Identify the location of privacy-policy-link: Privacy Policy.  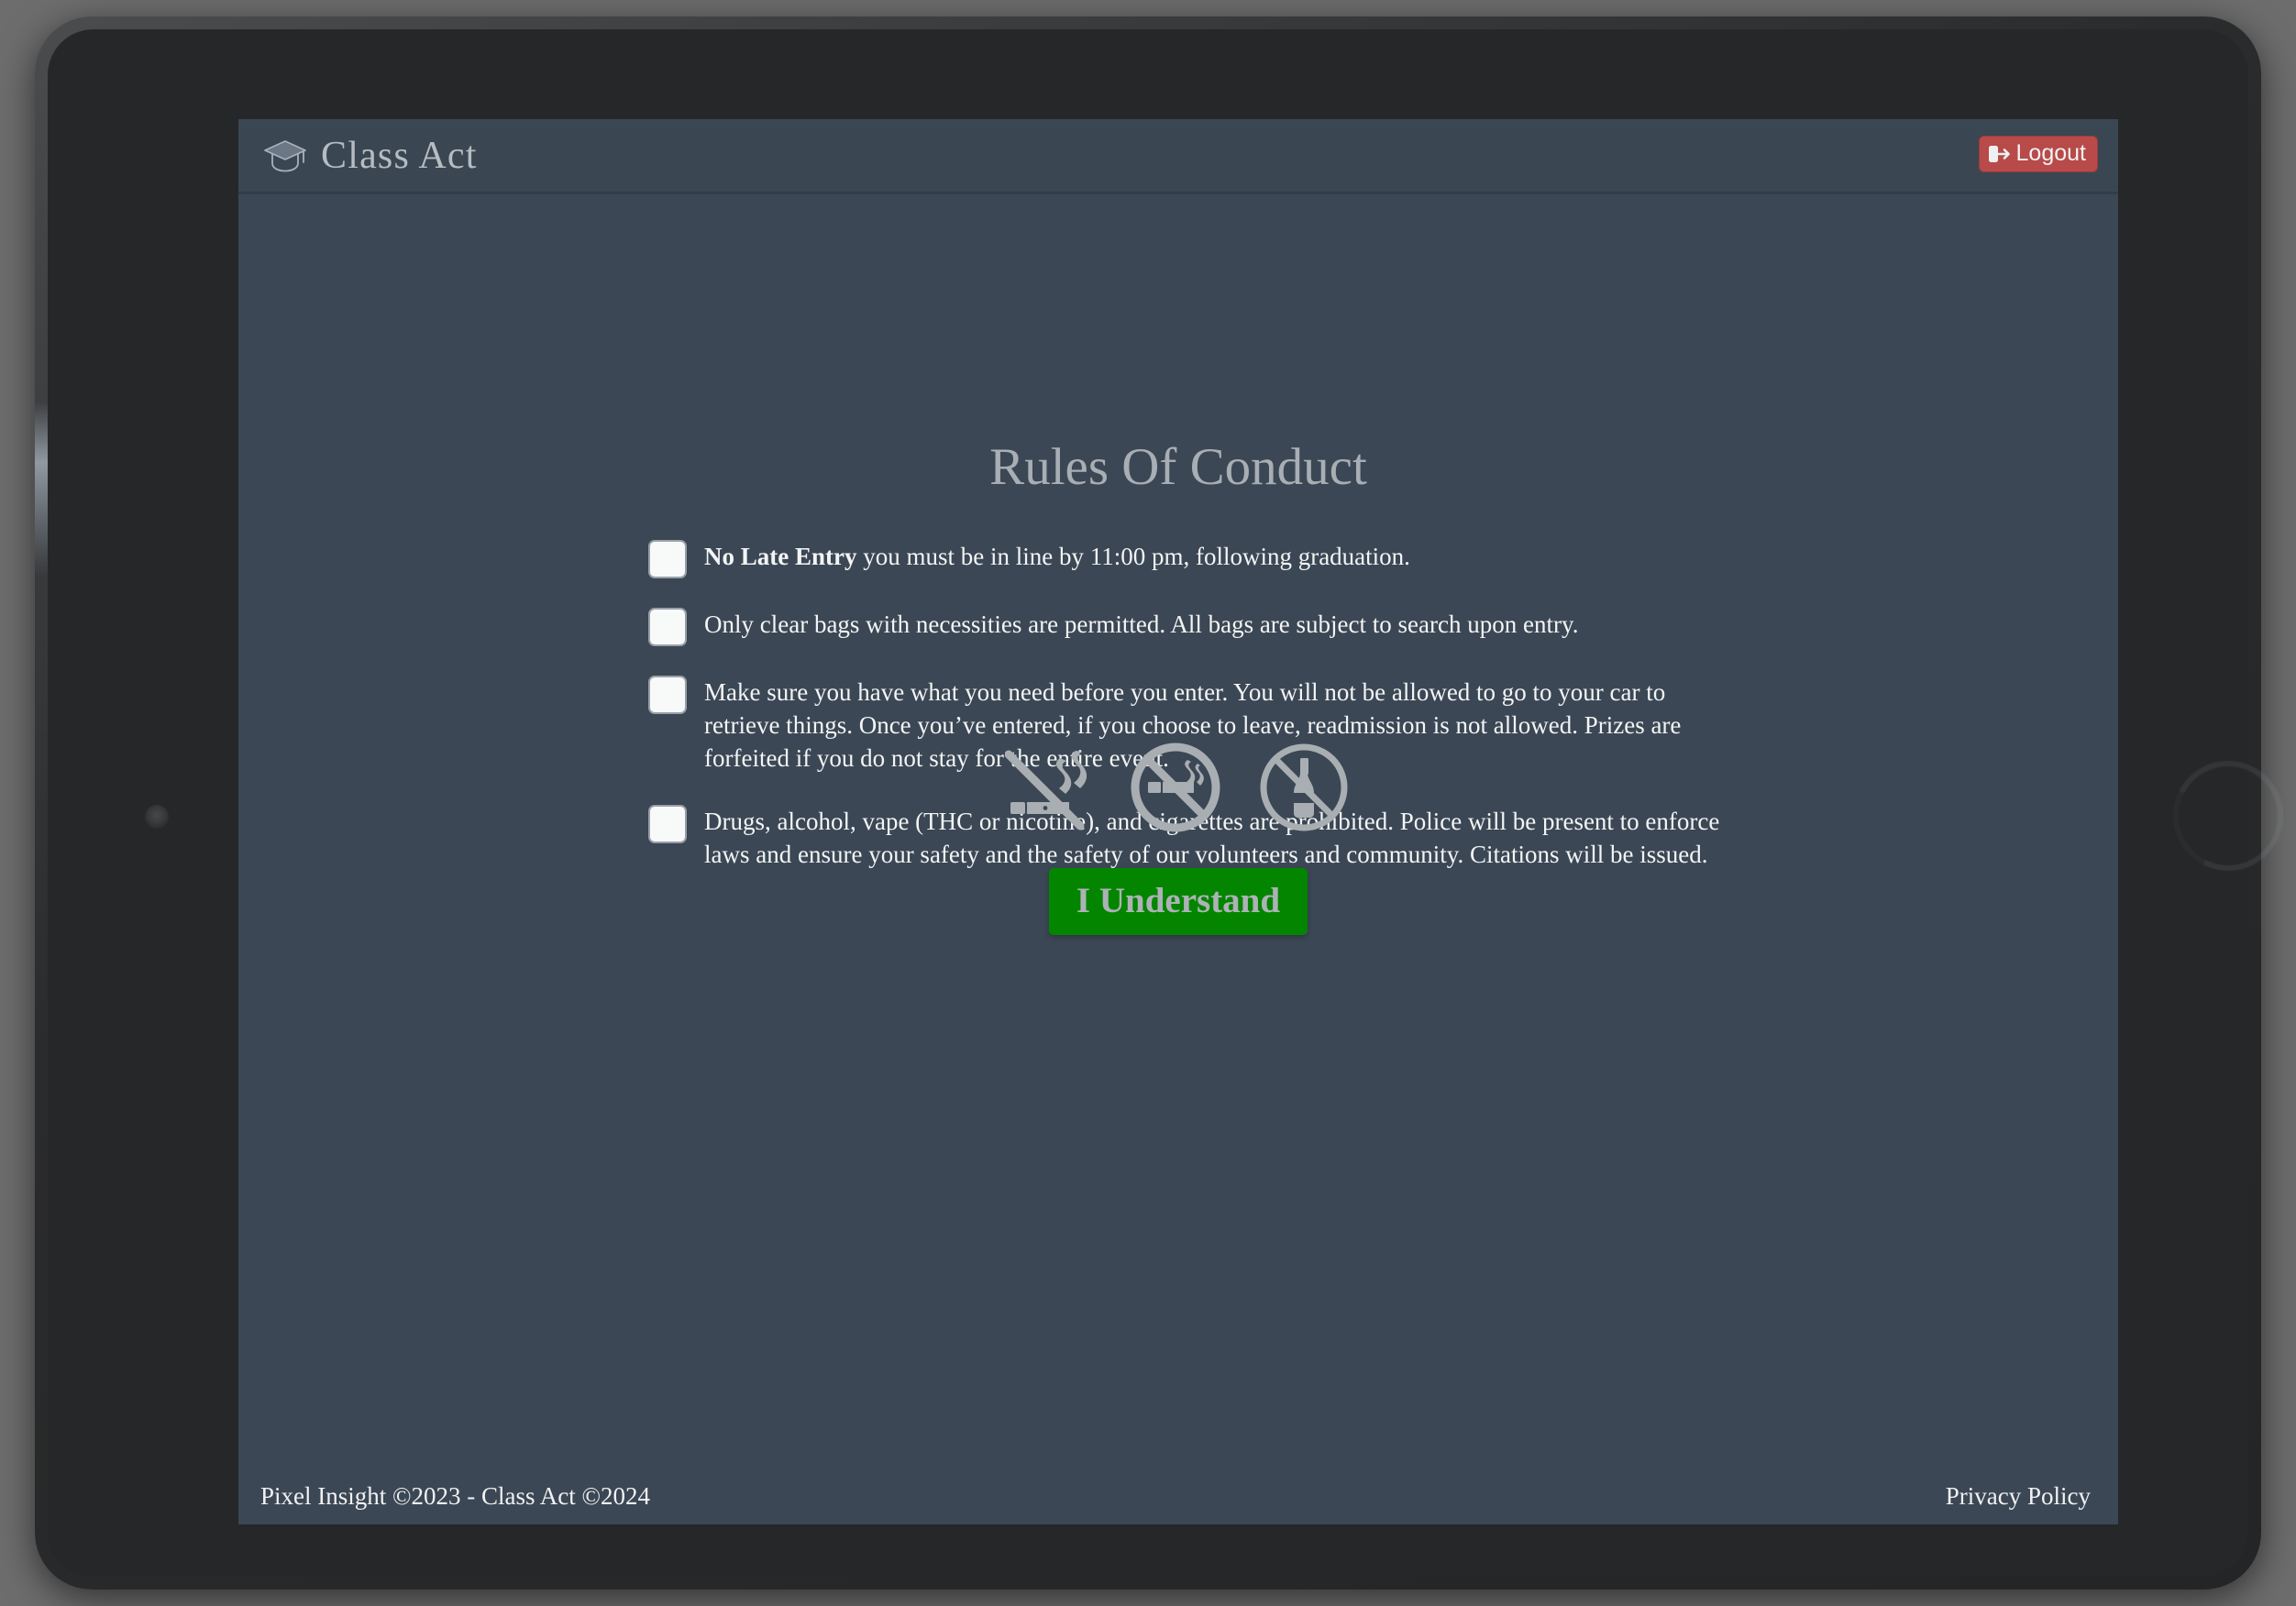
(2018, 1496).